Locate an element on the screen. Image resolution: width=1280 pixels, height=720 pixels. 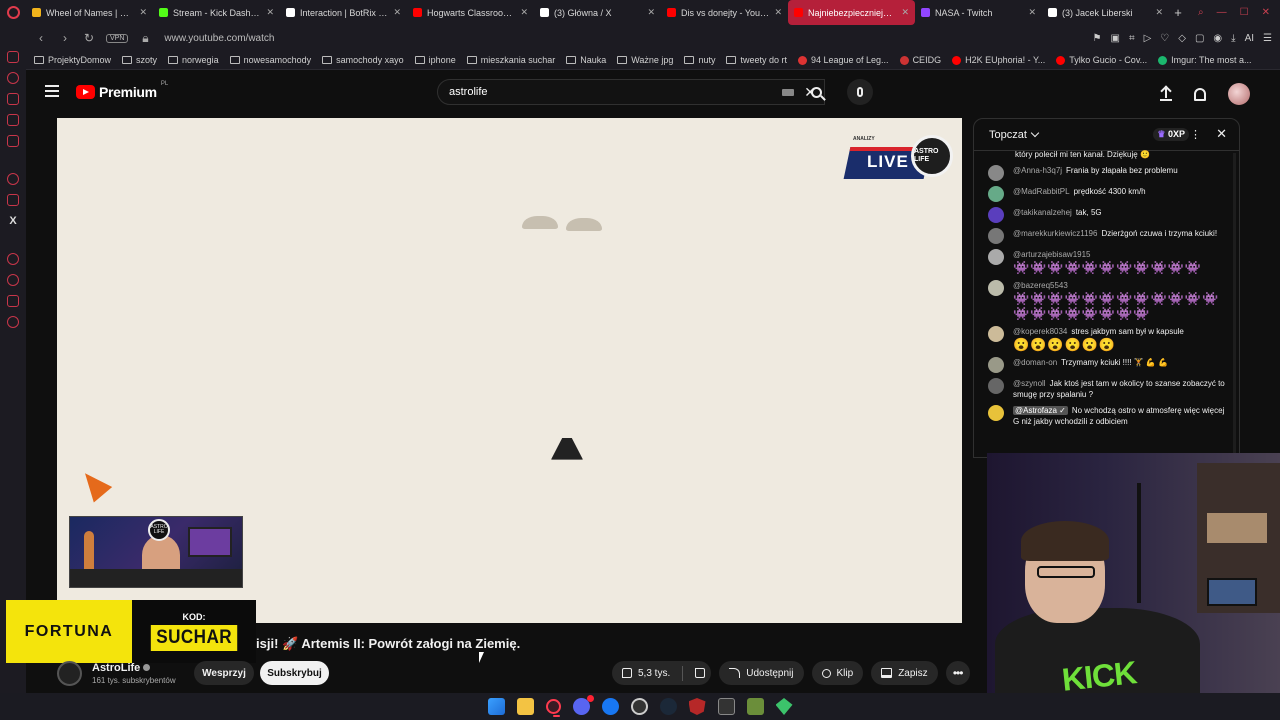
more-actions-button: ••• is located at coordinates (957, 673).